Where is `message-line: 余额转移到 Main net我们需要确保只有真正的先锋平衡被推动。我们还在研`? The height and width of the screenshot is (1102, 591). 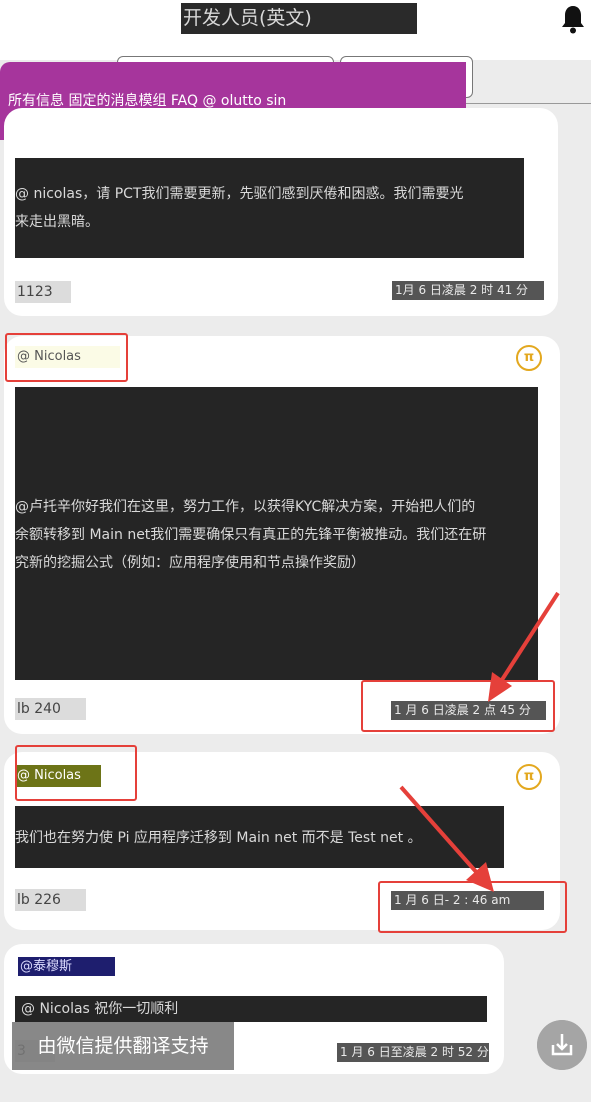
message-line: 余额转移到 Main net我们需要确保只有真正的先锋平衡被推动。我们还在研 is located at coordinates (251, 535).